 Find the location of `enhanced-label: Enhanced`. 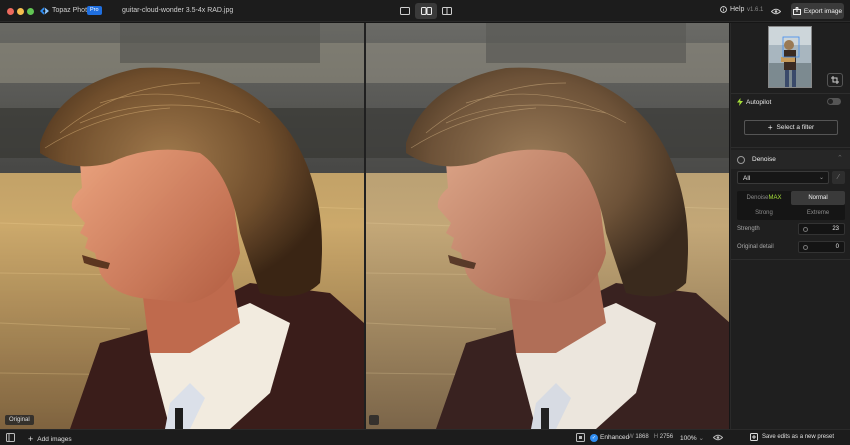

enhanced-label: Enhanced is located at coordinates (615, 437).